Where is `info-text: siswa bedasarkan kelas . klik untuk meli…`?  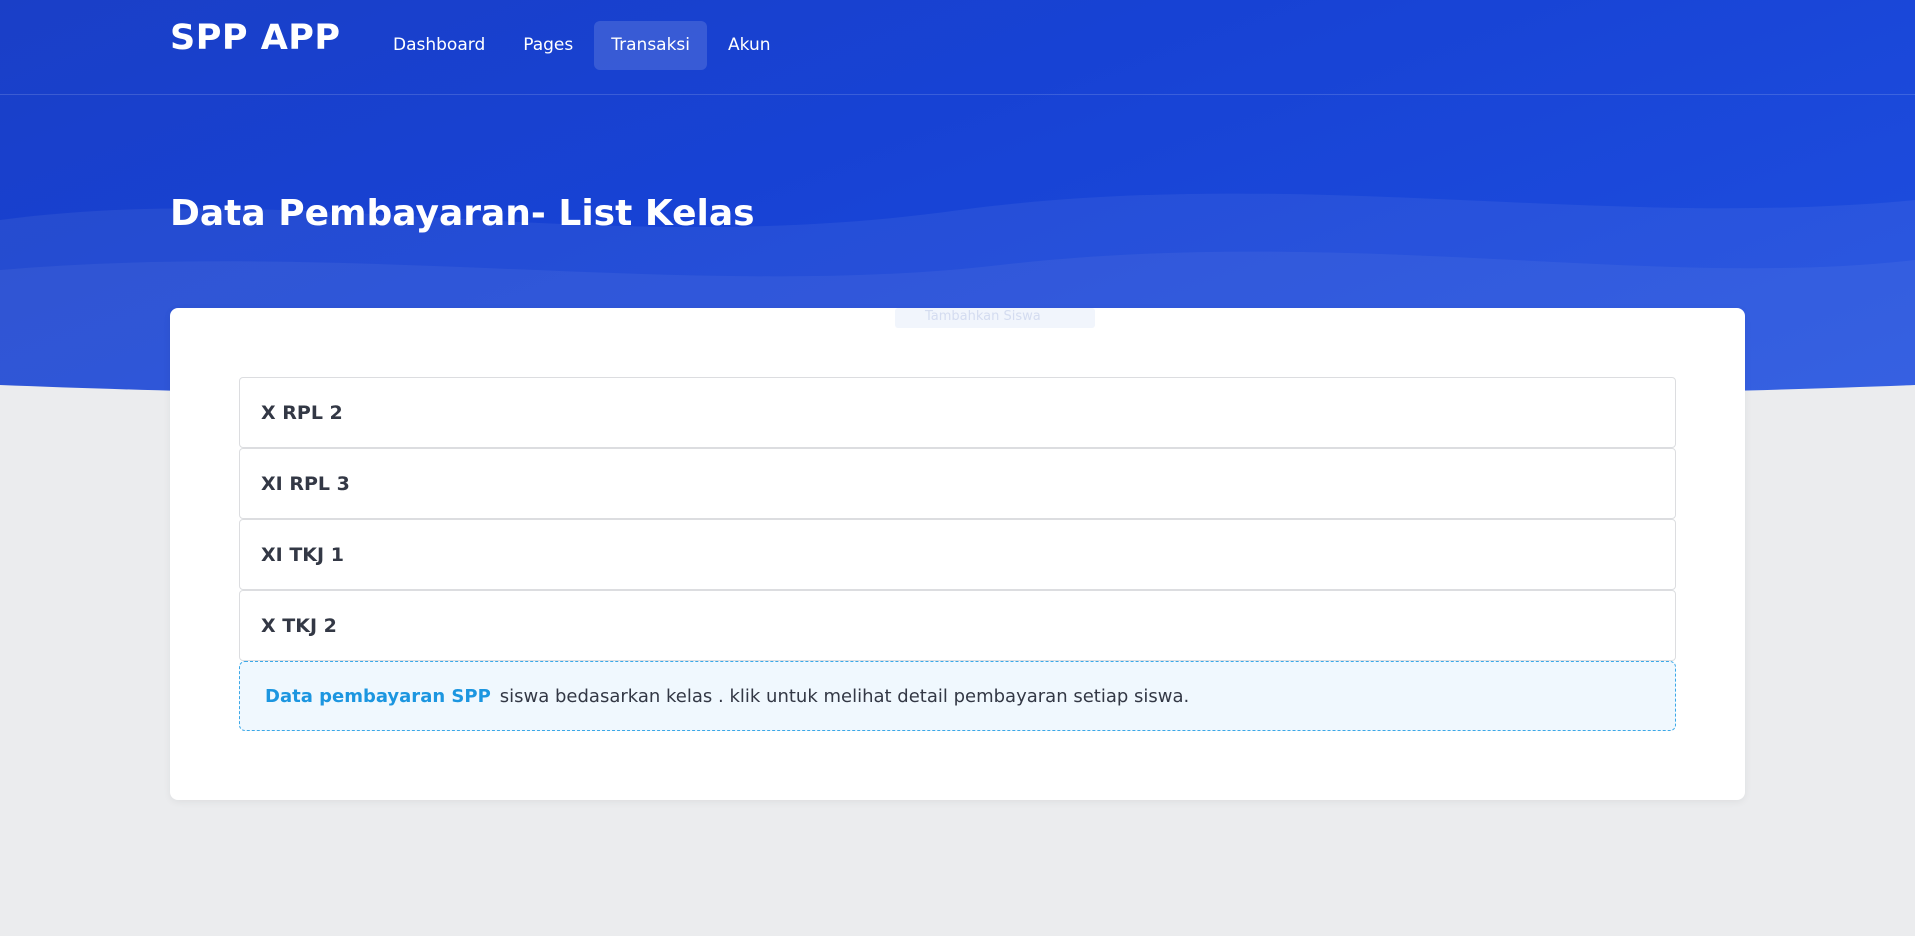
info-text: siswa bedasarkan kelas . klik untuk meli… is located at coordinates (844, 696).